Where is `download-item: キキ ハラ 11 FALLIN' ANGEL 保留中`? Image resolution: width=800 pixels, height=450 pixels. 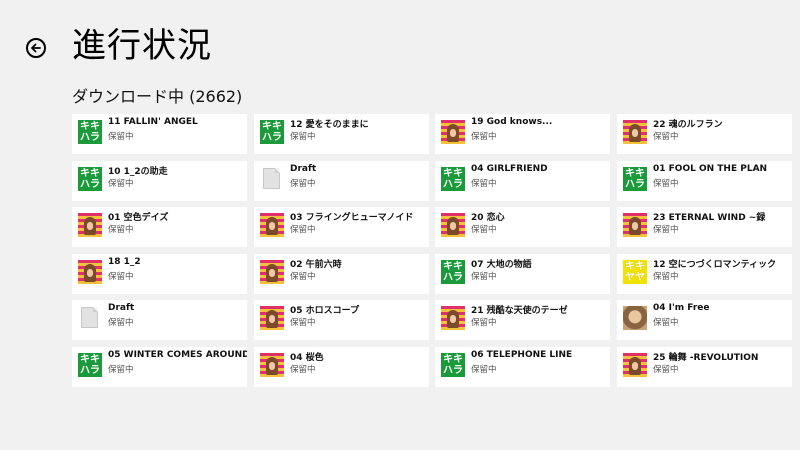
download-item: キキ ハラ 11 FALLIN' ANGEL 保留中 is located at coordinates (159, 134).